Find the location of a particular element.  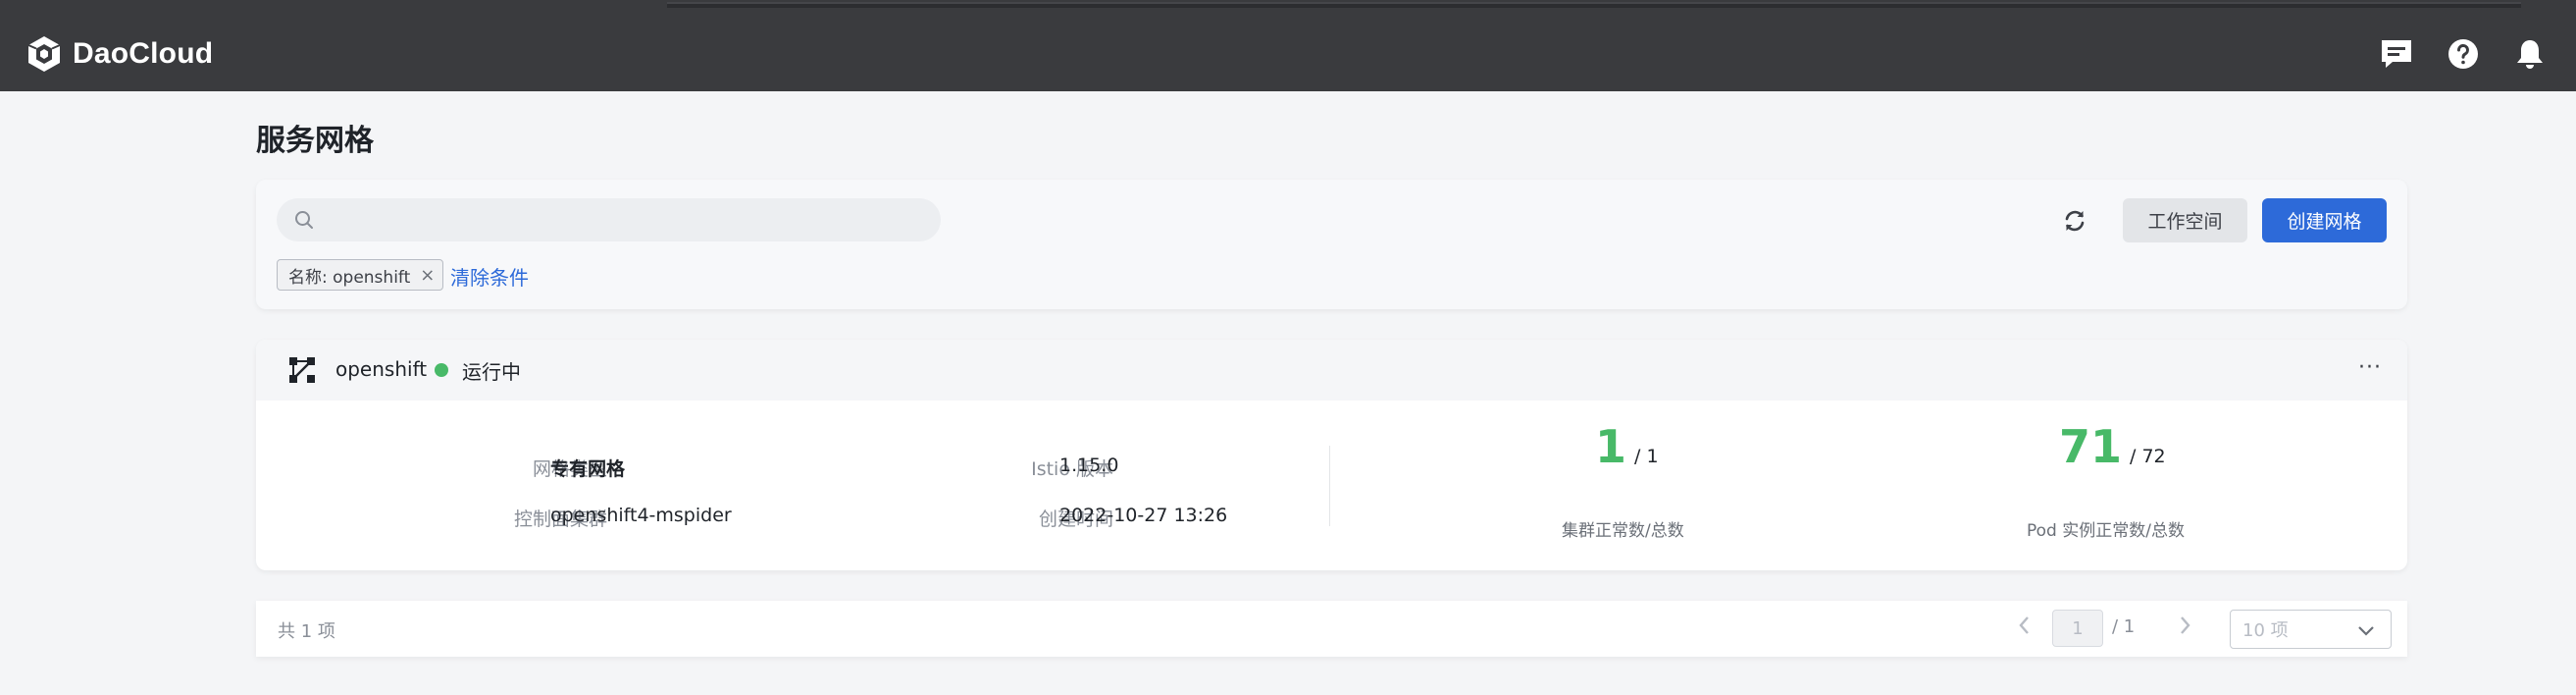

chevron-left-icon is located at coordinates (2024, 628).